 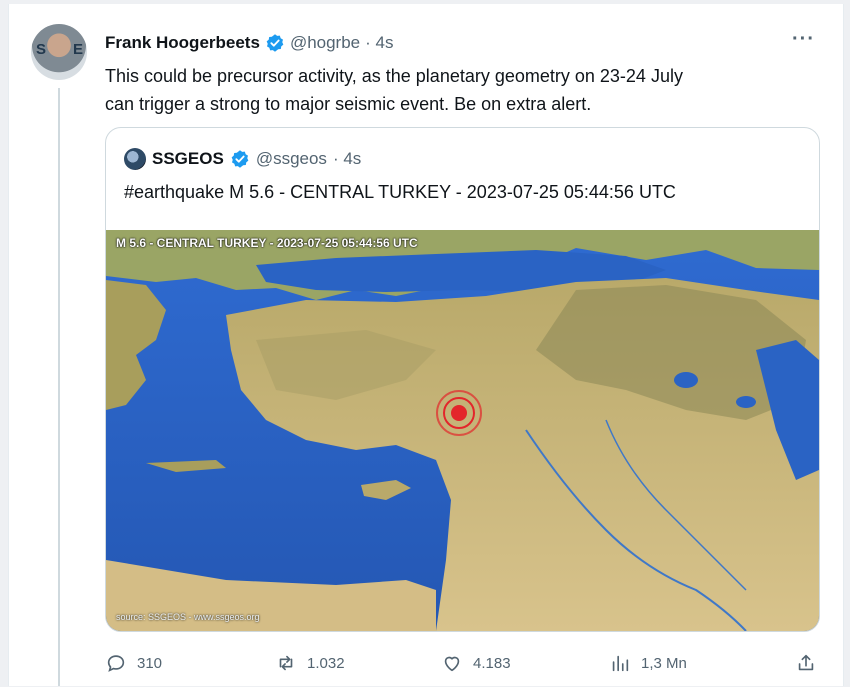 I want to click on quoted-tweet-time: · 4s, so click(x=347, y=158).